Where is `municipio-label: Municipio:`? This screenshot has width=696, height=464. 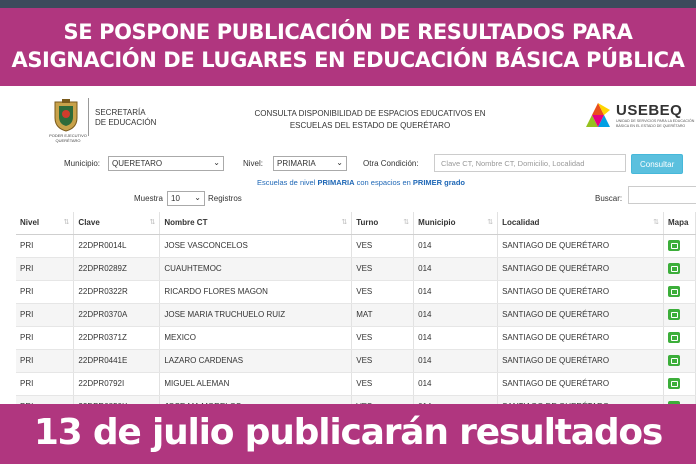
municipio-label: Municipio: is located at coordinates (82, 163).